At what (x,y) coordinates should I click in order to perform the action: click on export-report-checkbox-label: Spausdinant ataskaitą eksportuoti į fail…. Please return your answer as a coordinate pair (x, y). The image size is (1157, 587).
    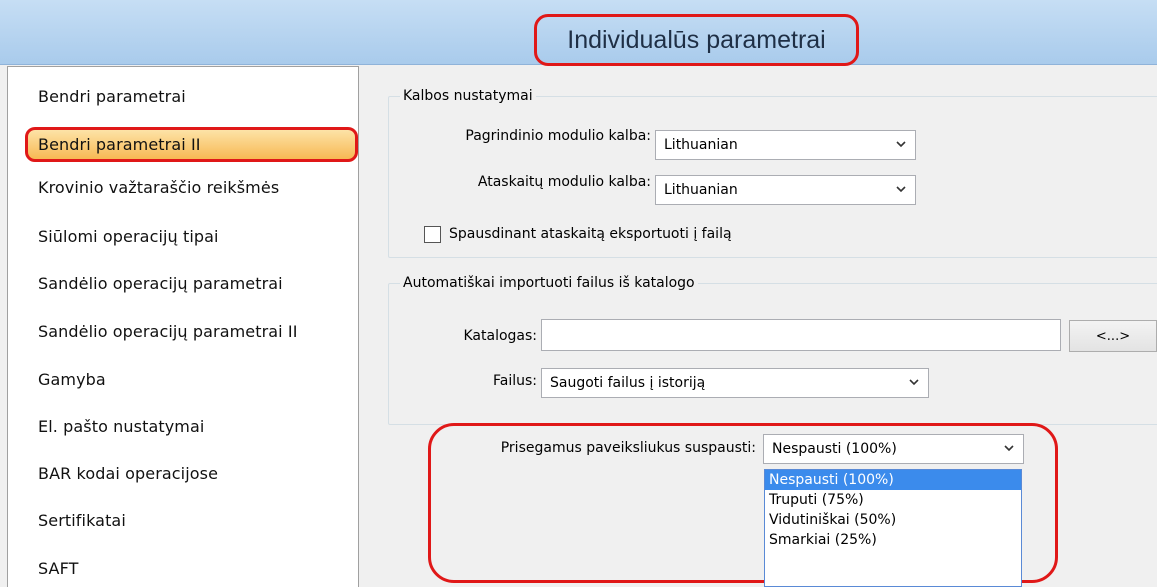
    Looking at the image, I should click on (590, 234).